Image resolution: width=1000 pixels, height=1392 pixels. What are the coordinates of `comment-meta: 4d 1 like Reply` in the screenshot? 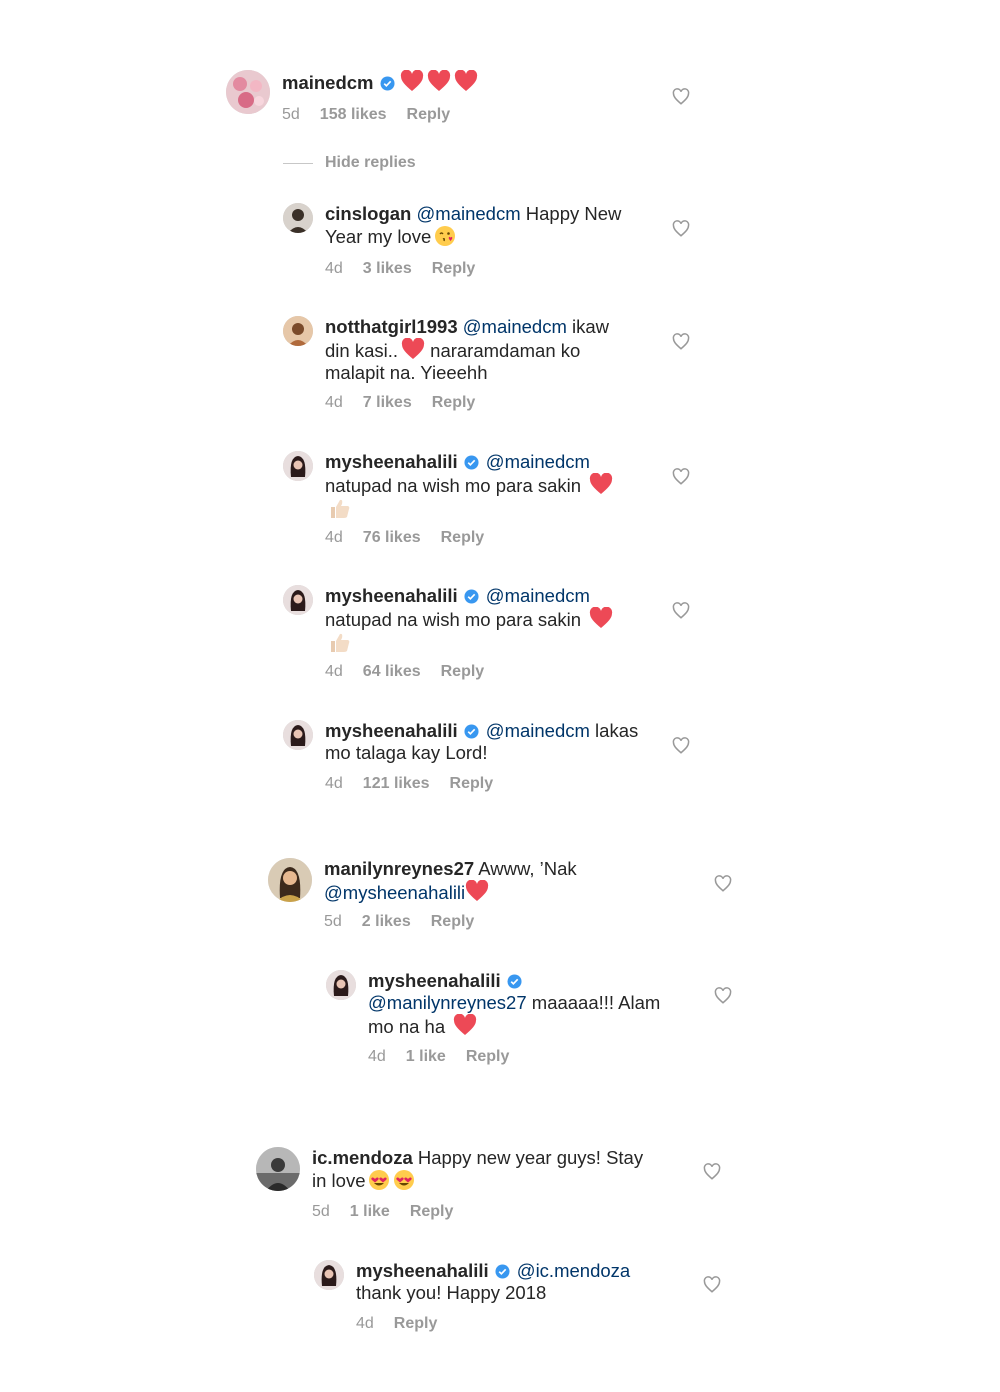 It's located at (448, 1057).